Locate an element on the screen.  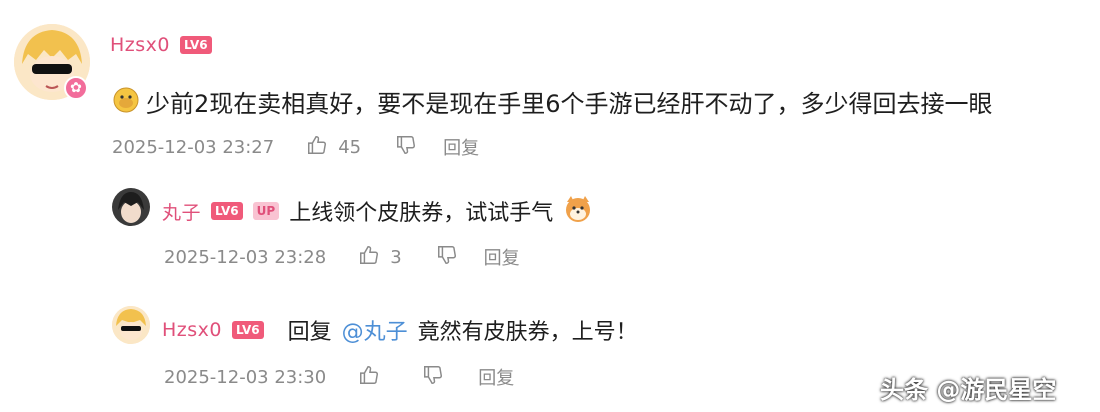
reply-prefix: 回复 is located at coordinates (309, 332).